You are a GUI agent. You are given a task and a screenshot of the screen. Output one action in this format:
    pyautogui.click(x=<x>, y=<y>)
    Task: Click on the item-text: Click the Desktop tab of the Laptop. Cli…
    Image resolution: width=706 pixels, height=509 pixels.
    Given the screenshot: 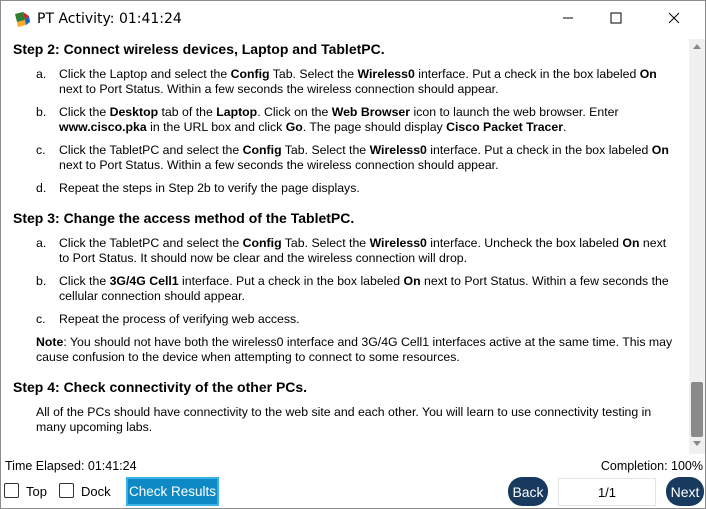 What is the action you would take?
    pyautogui.click(x=339, y=119)
    